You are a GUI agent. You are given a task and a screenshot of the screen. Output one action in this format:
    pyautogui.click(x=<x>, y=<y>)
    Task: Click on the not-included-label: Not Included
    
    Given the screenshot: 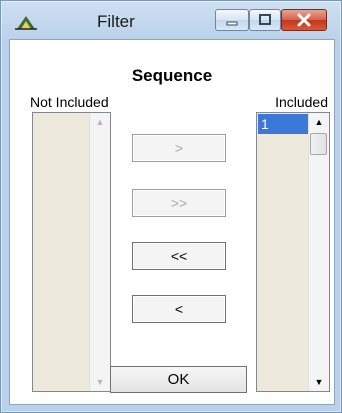 What is the action you would take?
    pyautogui.click(x=69, y=102)
    